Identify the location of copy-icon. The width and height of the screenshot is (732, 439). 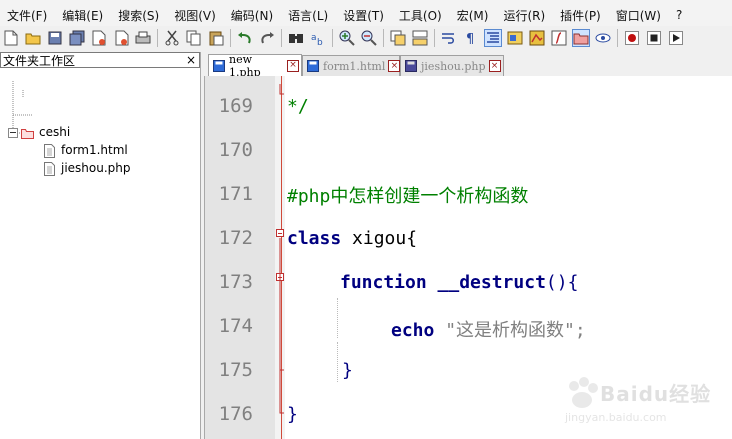
(194, 38).